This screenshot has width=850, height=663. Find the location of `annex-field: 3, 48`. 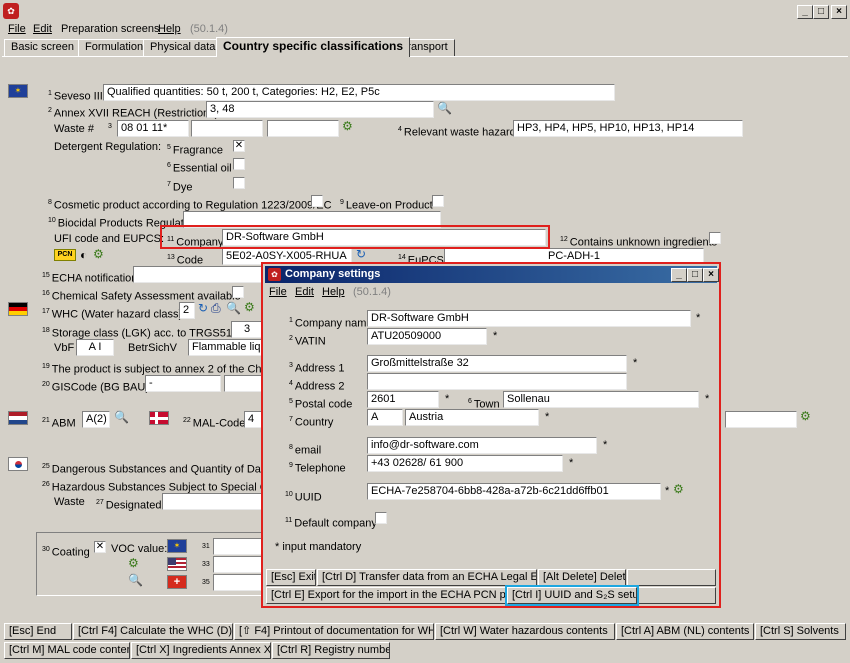

annex-field: 3, 48 is located at coordinates (320, 109).